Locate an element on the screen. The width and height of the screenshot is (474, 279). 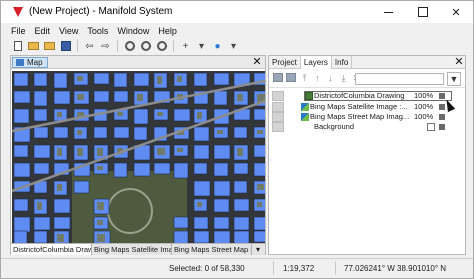
menu-file: File is located at coordinates (18, 31).